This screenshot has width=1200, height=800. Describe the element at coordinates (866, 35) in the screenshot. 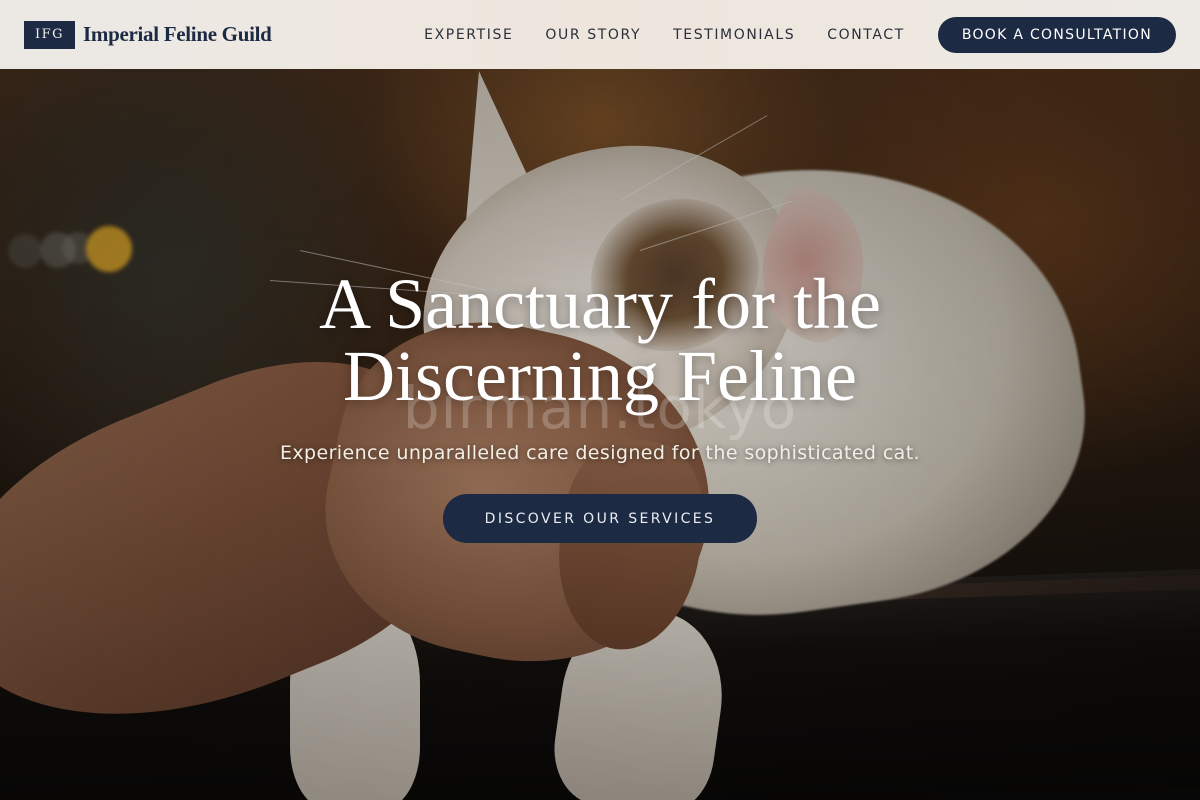

I see `nav-link-contact: CONTACT` at that location.